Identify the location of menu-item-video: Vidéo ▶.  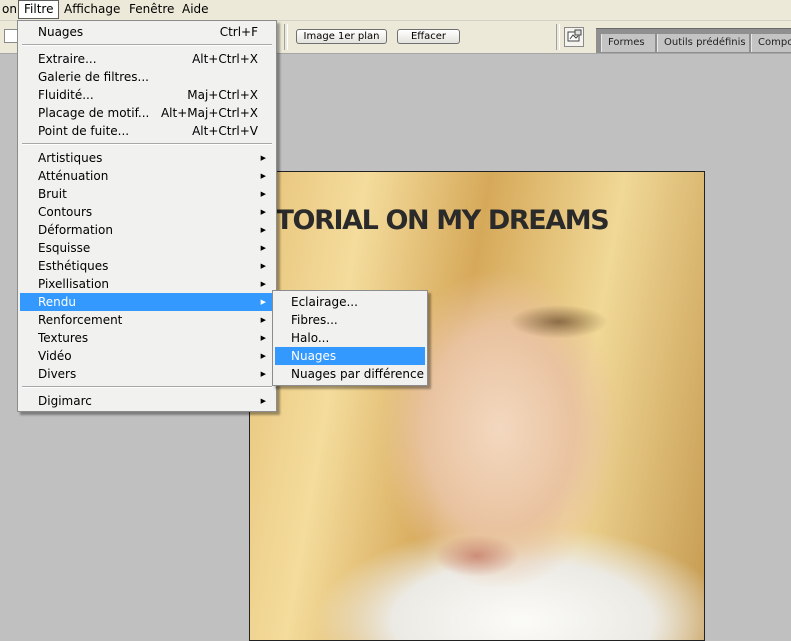
(147, 356).